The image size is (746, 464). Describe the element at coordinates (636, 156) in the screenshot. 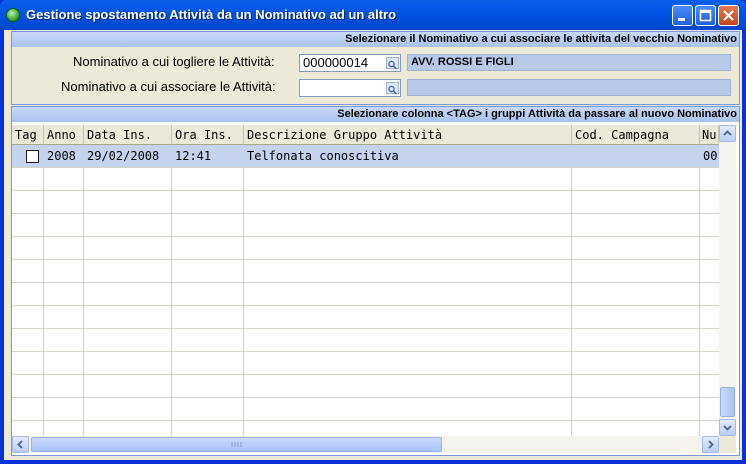

I see `cod-campagna-cell` at that location.